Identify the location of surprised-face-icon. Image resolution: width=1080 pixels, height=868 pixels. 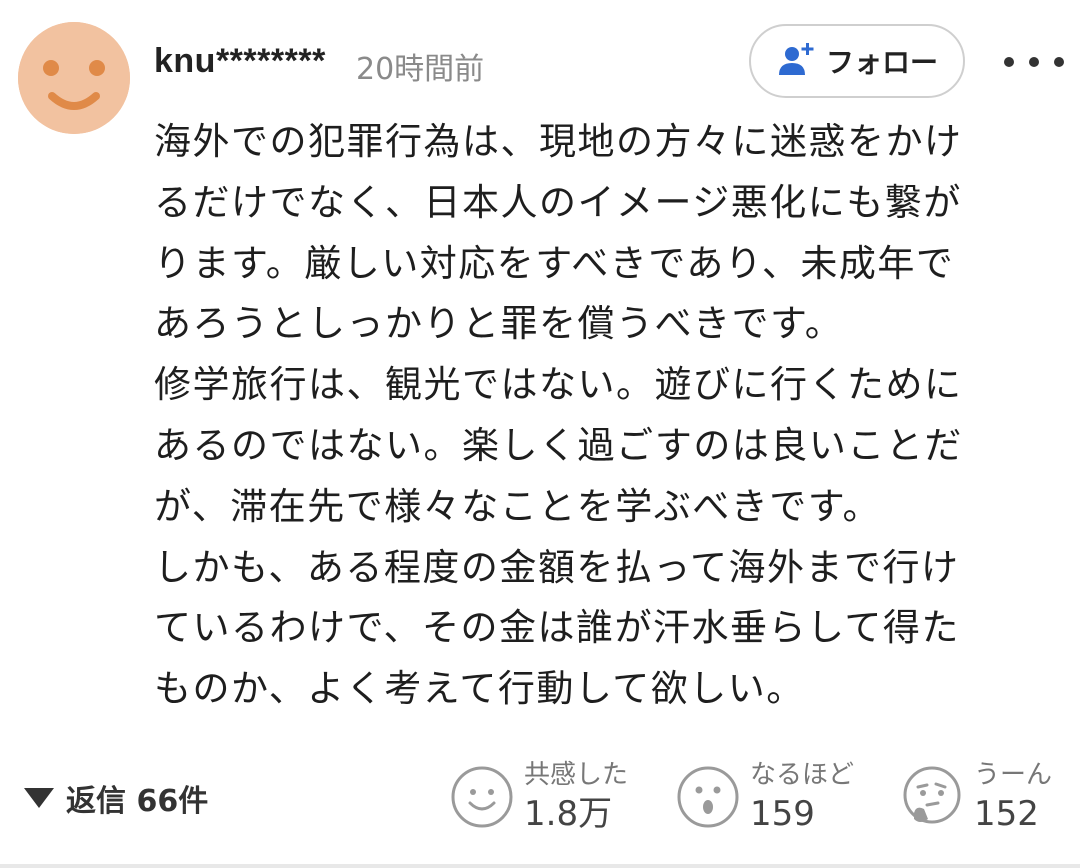
(708, 797).